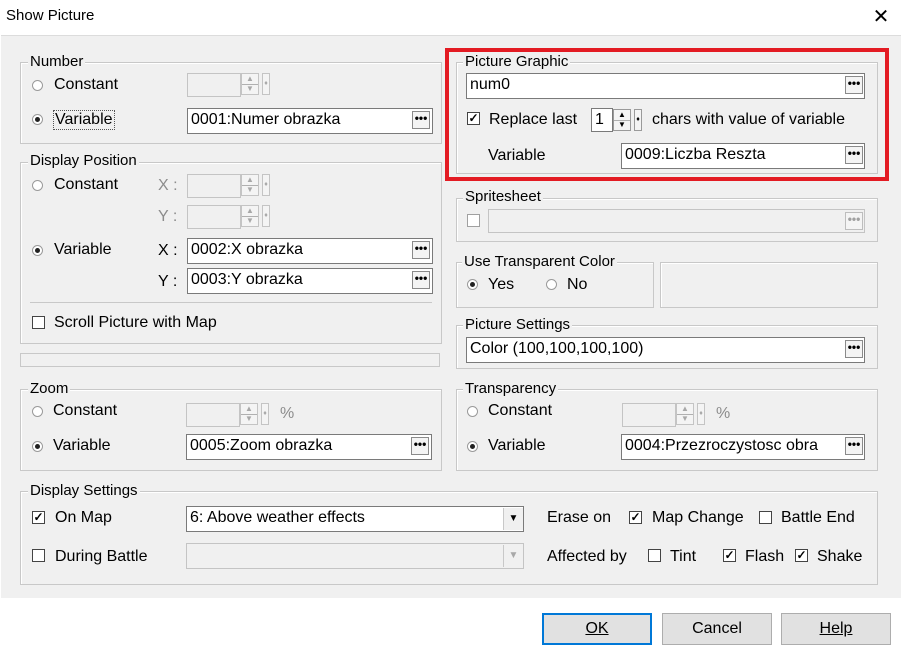 The width and height of the screenshot is (903, 658). Describe the element at coordinates (168, 250) in the screenshot. I see `position-x-label: X :` at that location.